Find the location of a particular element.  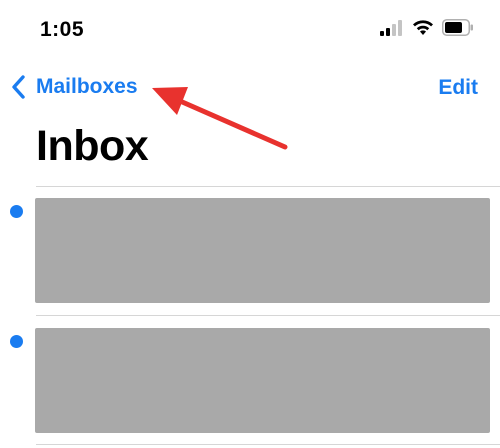

page-title: Inbox is located at coordinates (92, 146).